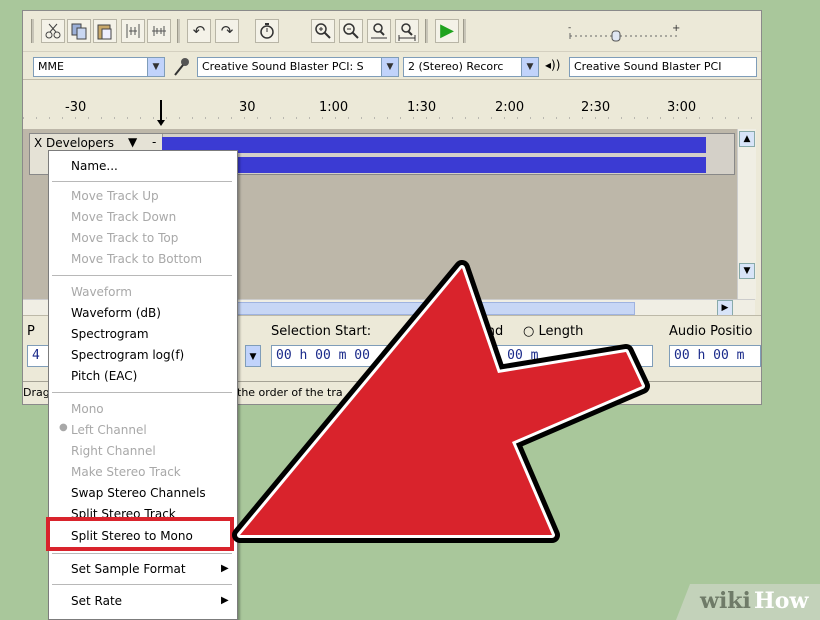 The width and height of the screenshot is (820, 620). Describe the element at coordinates (725, 601) in the screenshot. I see `watermark-wiki: wiki` at that location.